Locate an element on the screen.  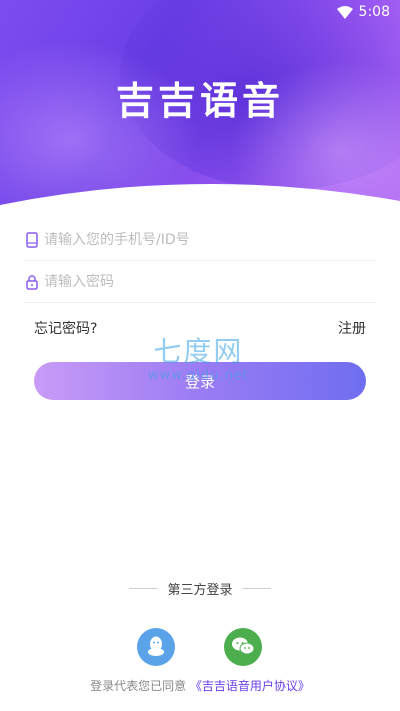
agreement-prefix: 登录代表您已同意 is located at coordinates (138, 686).